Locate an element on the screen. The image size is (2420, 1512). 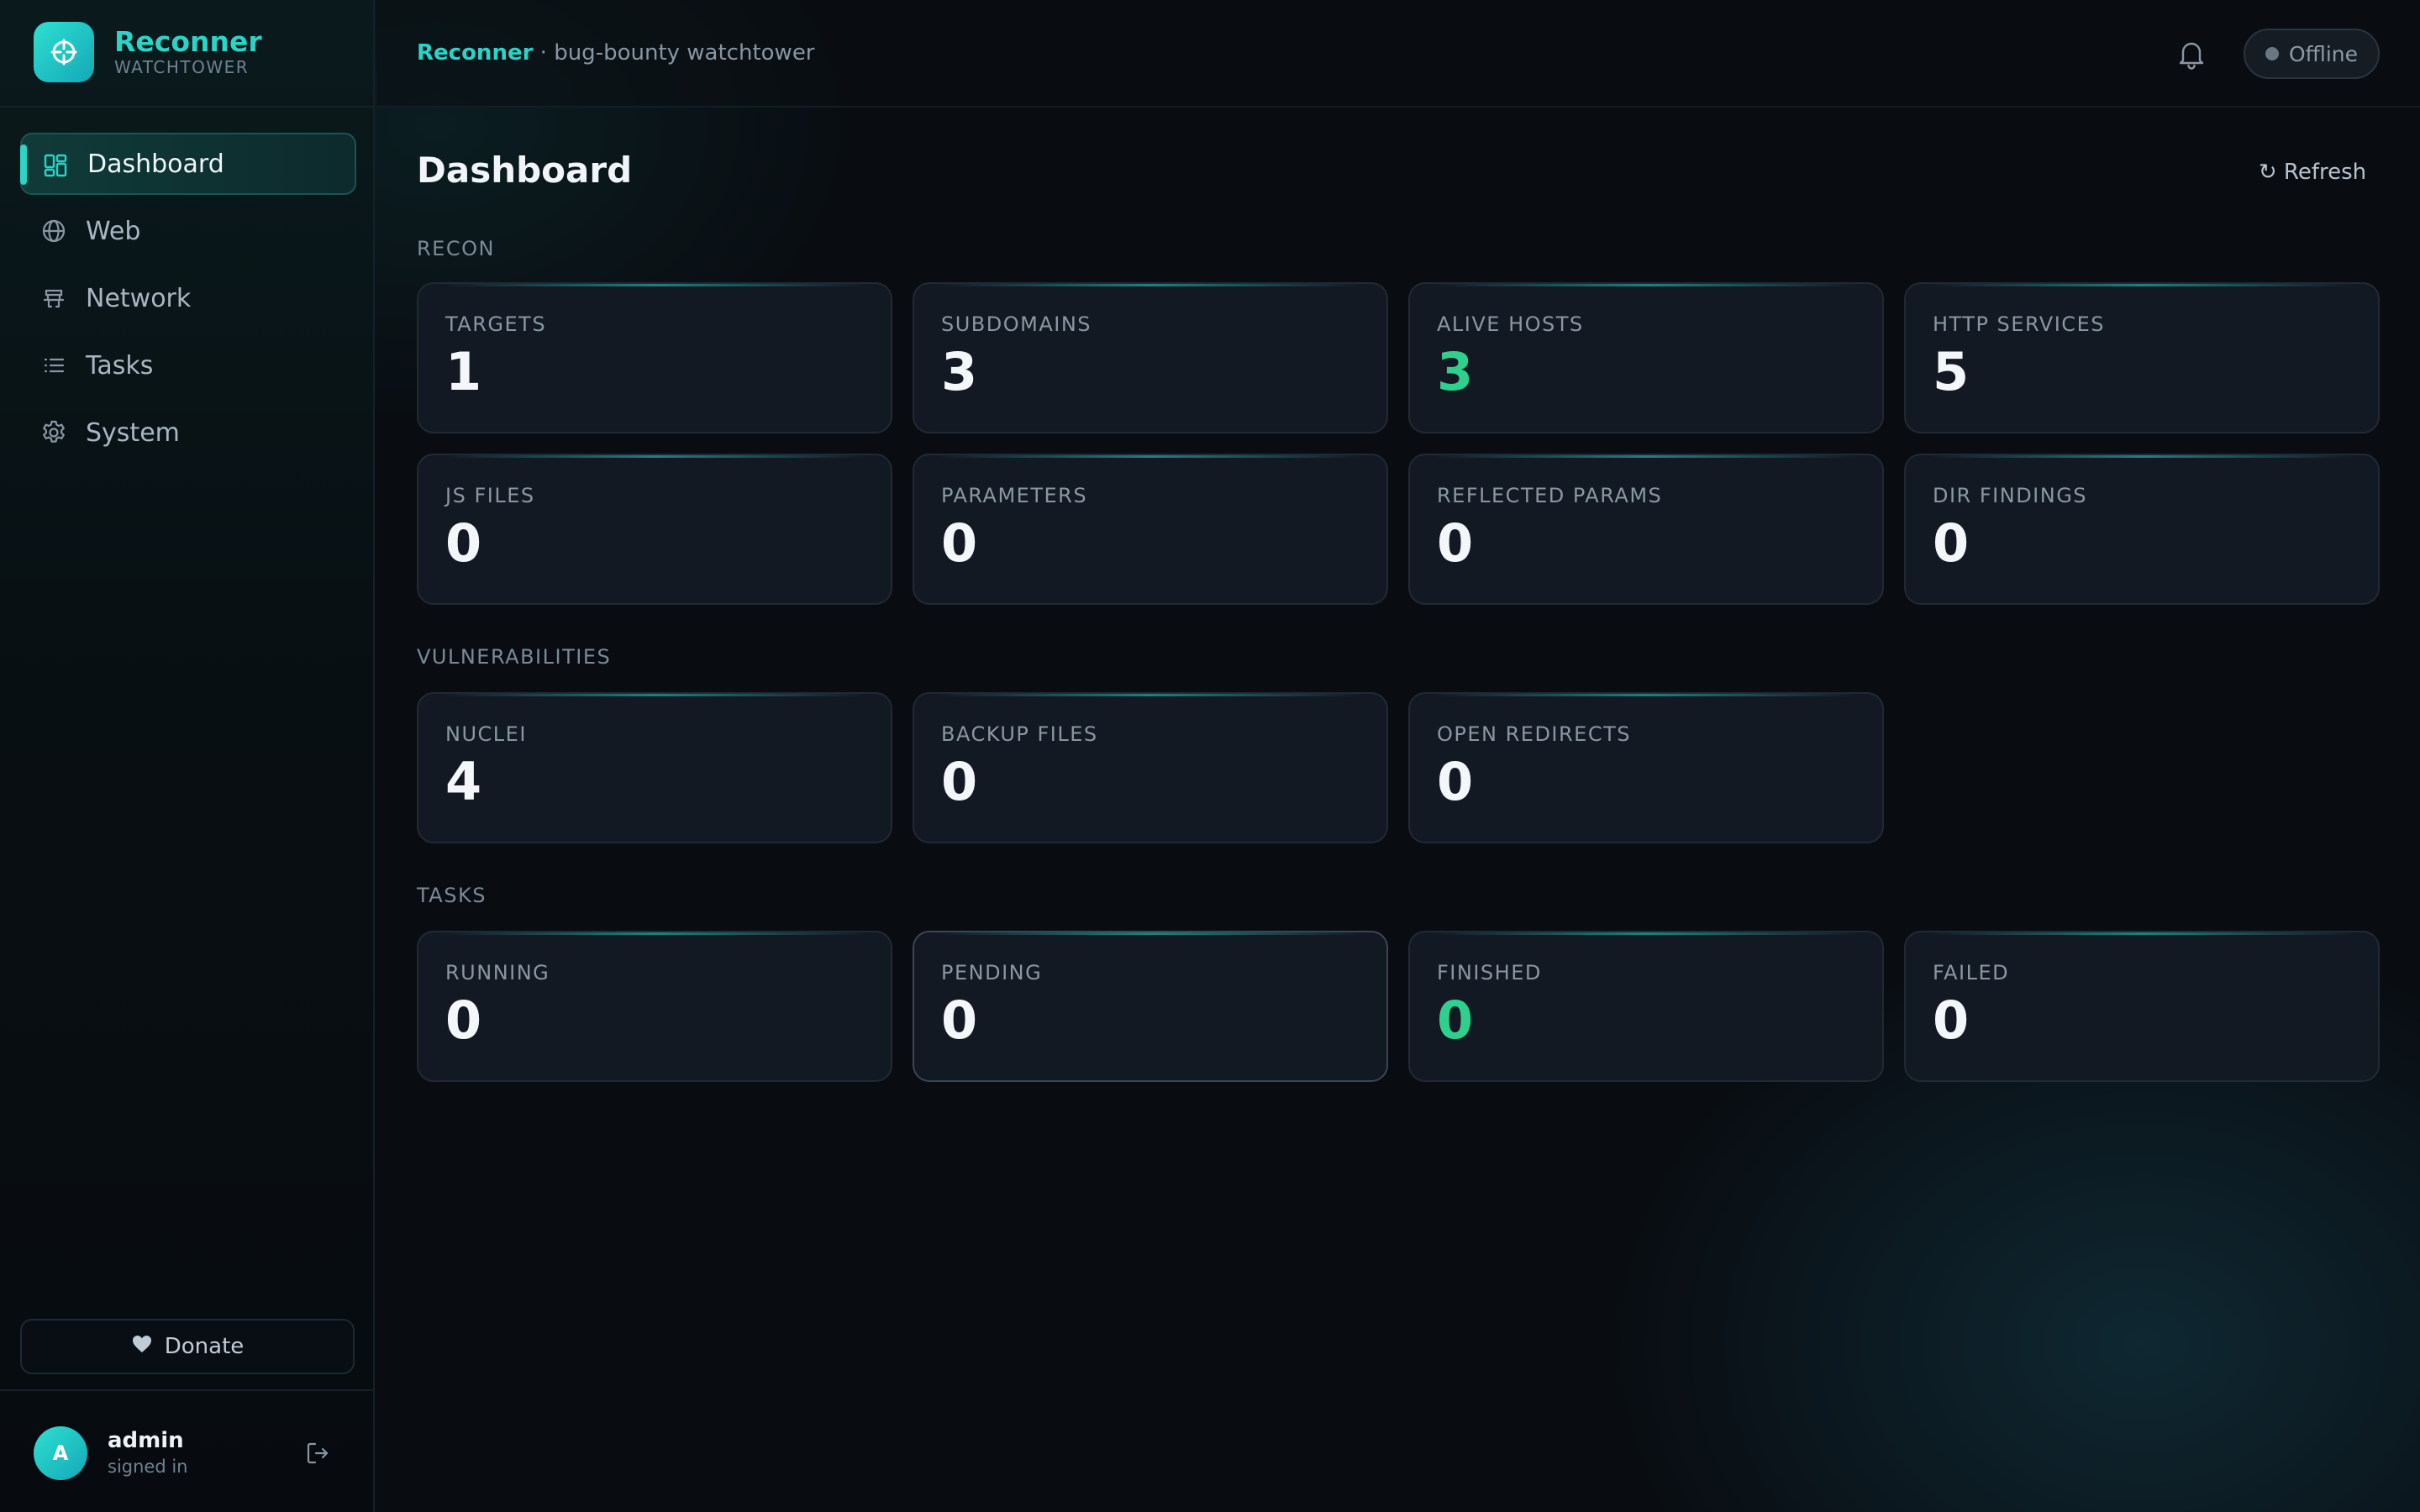
stat-card-http-services: HTTP SERVICES 5 is located at coordinates (2142, 357).